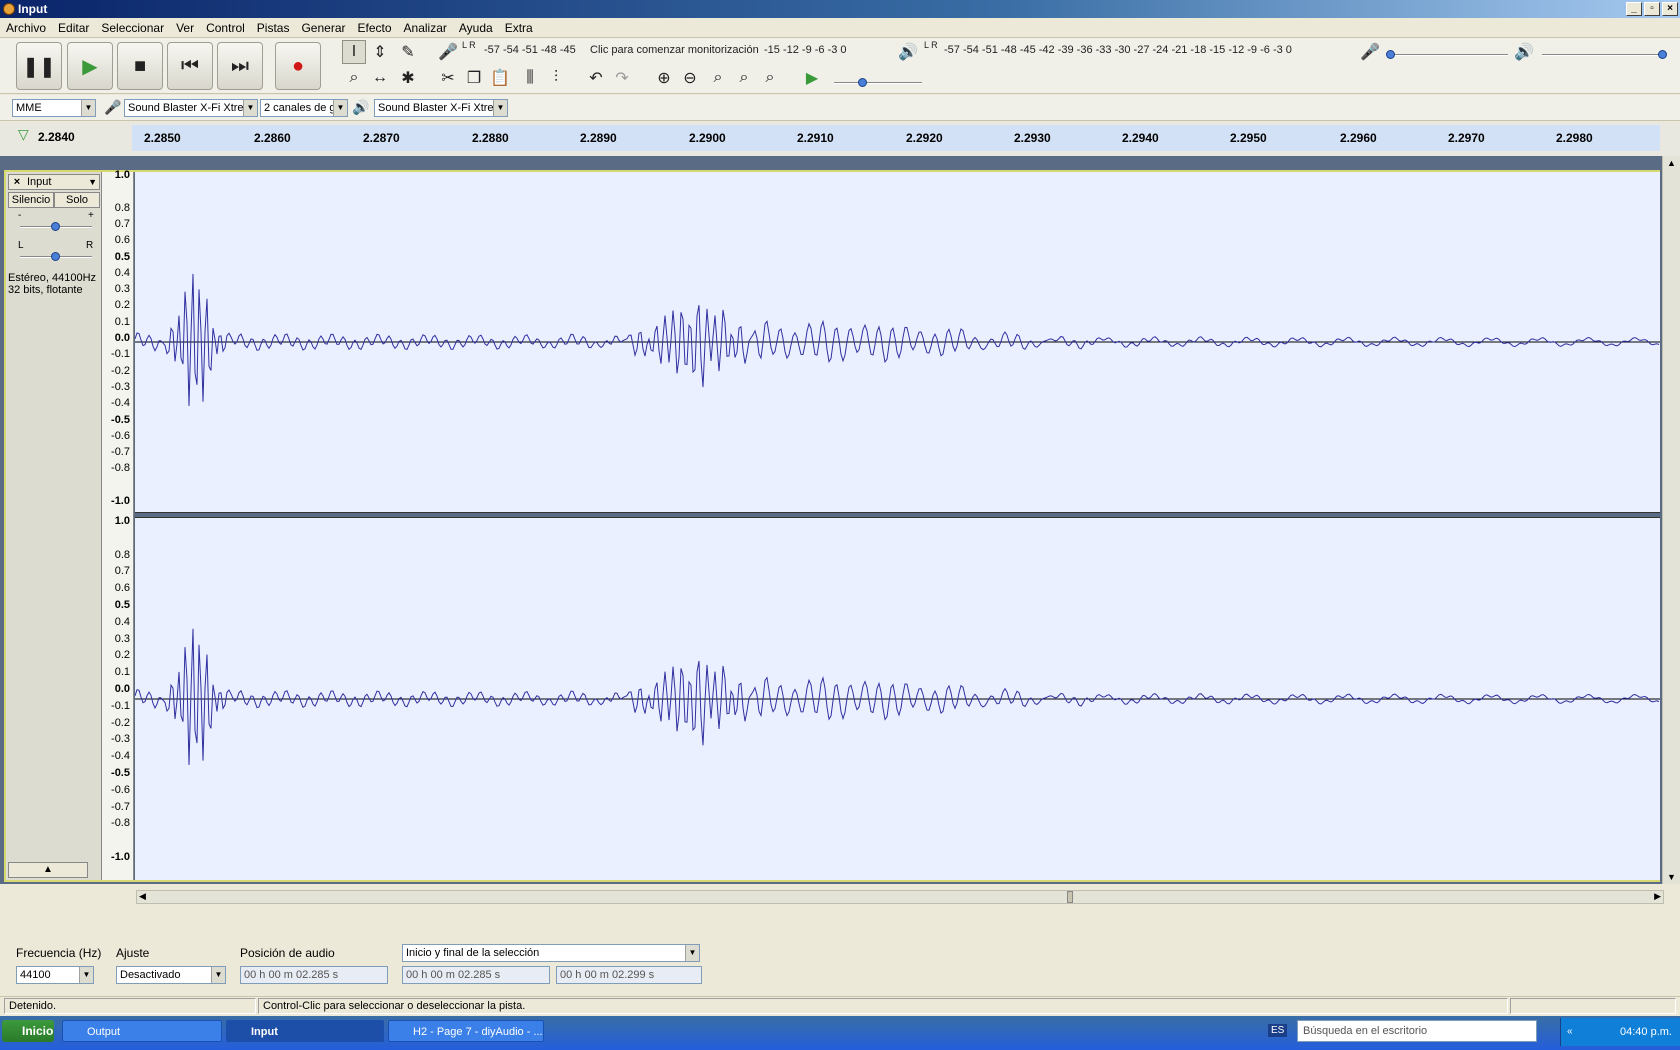 The image size is (1680, 1050). Describe the element at coordinates (500, 78) in the screenshot. I see `paste-button: 📋` at that location.